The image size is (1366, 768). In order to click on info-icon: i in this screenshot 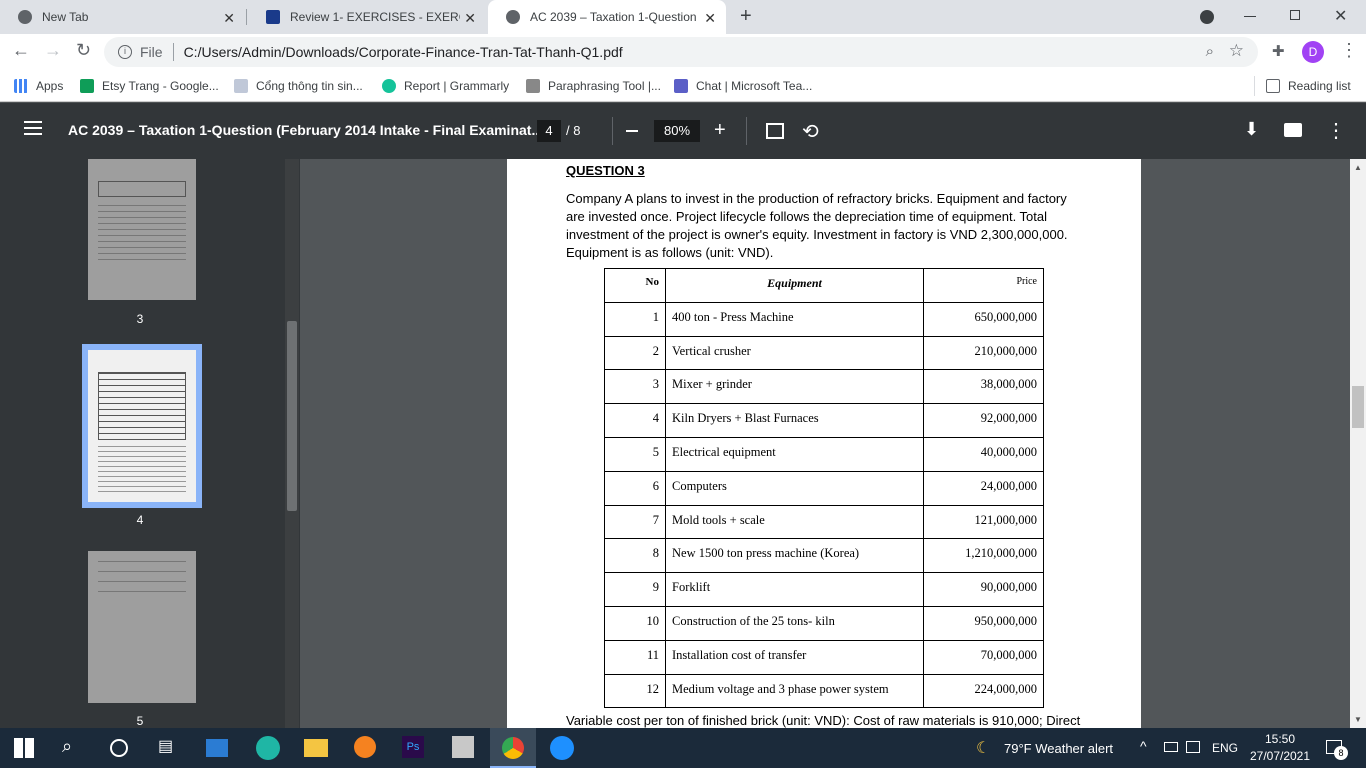, I will do `click(125, 52)`.